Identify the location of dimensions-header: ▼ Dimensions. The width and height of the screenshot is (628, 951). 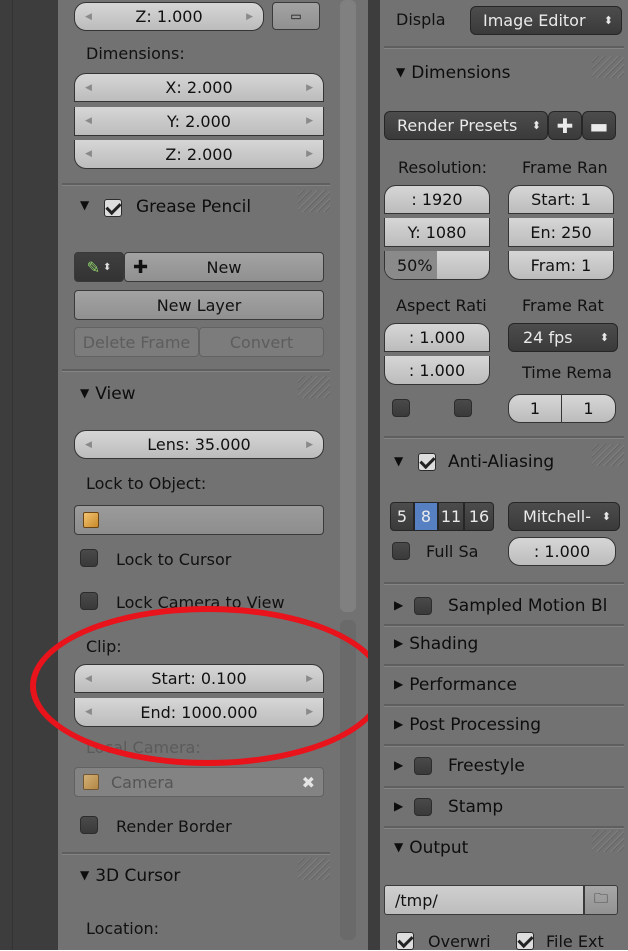
(453, 73).